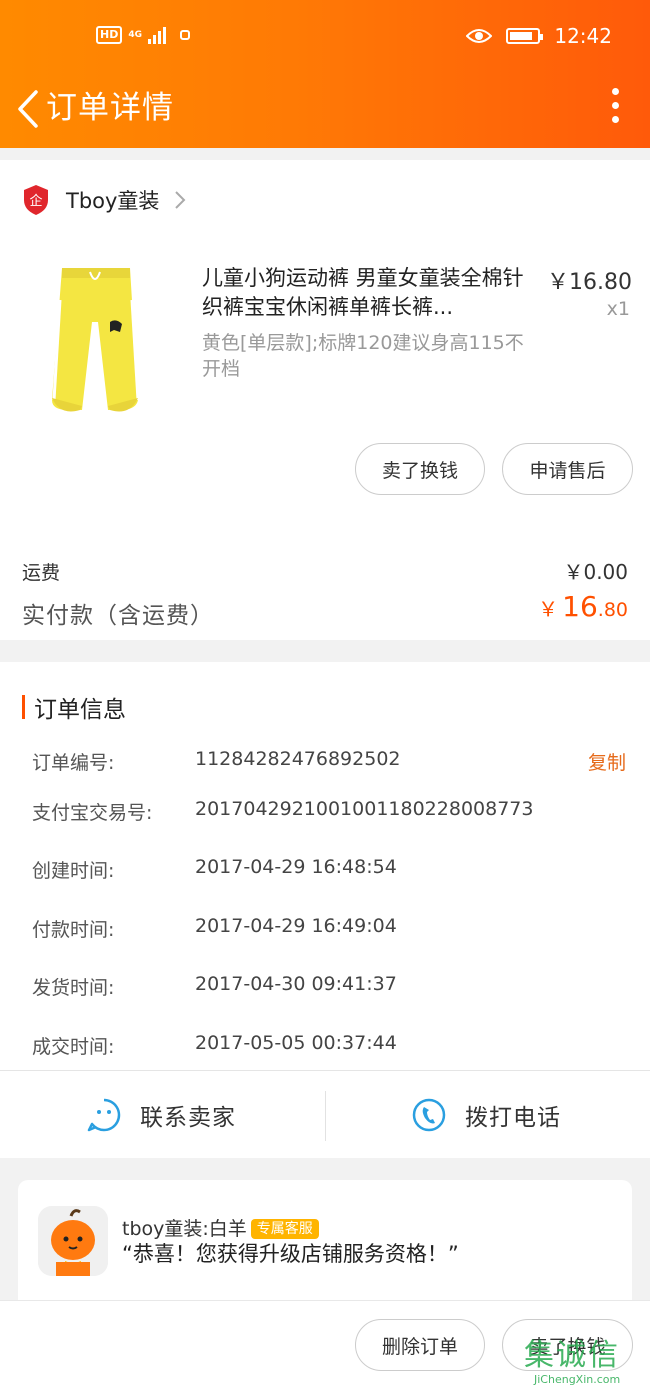 The image size is (650, 1390). Describe the element at coordinates (420, 469) in the screenshot. I see `sell-for-cash-button: 卖了换钱` at that location.